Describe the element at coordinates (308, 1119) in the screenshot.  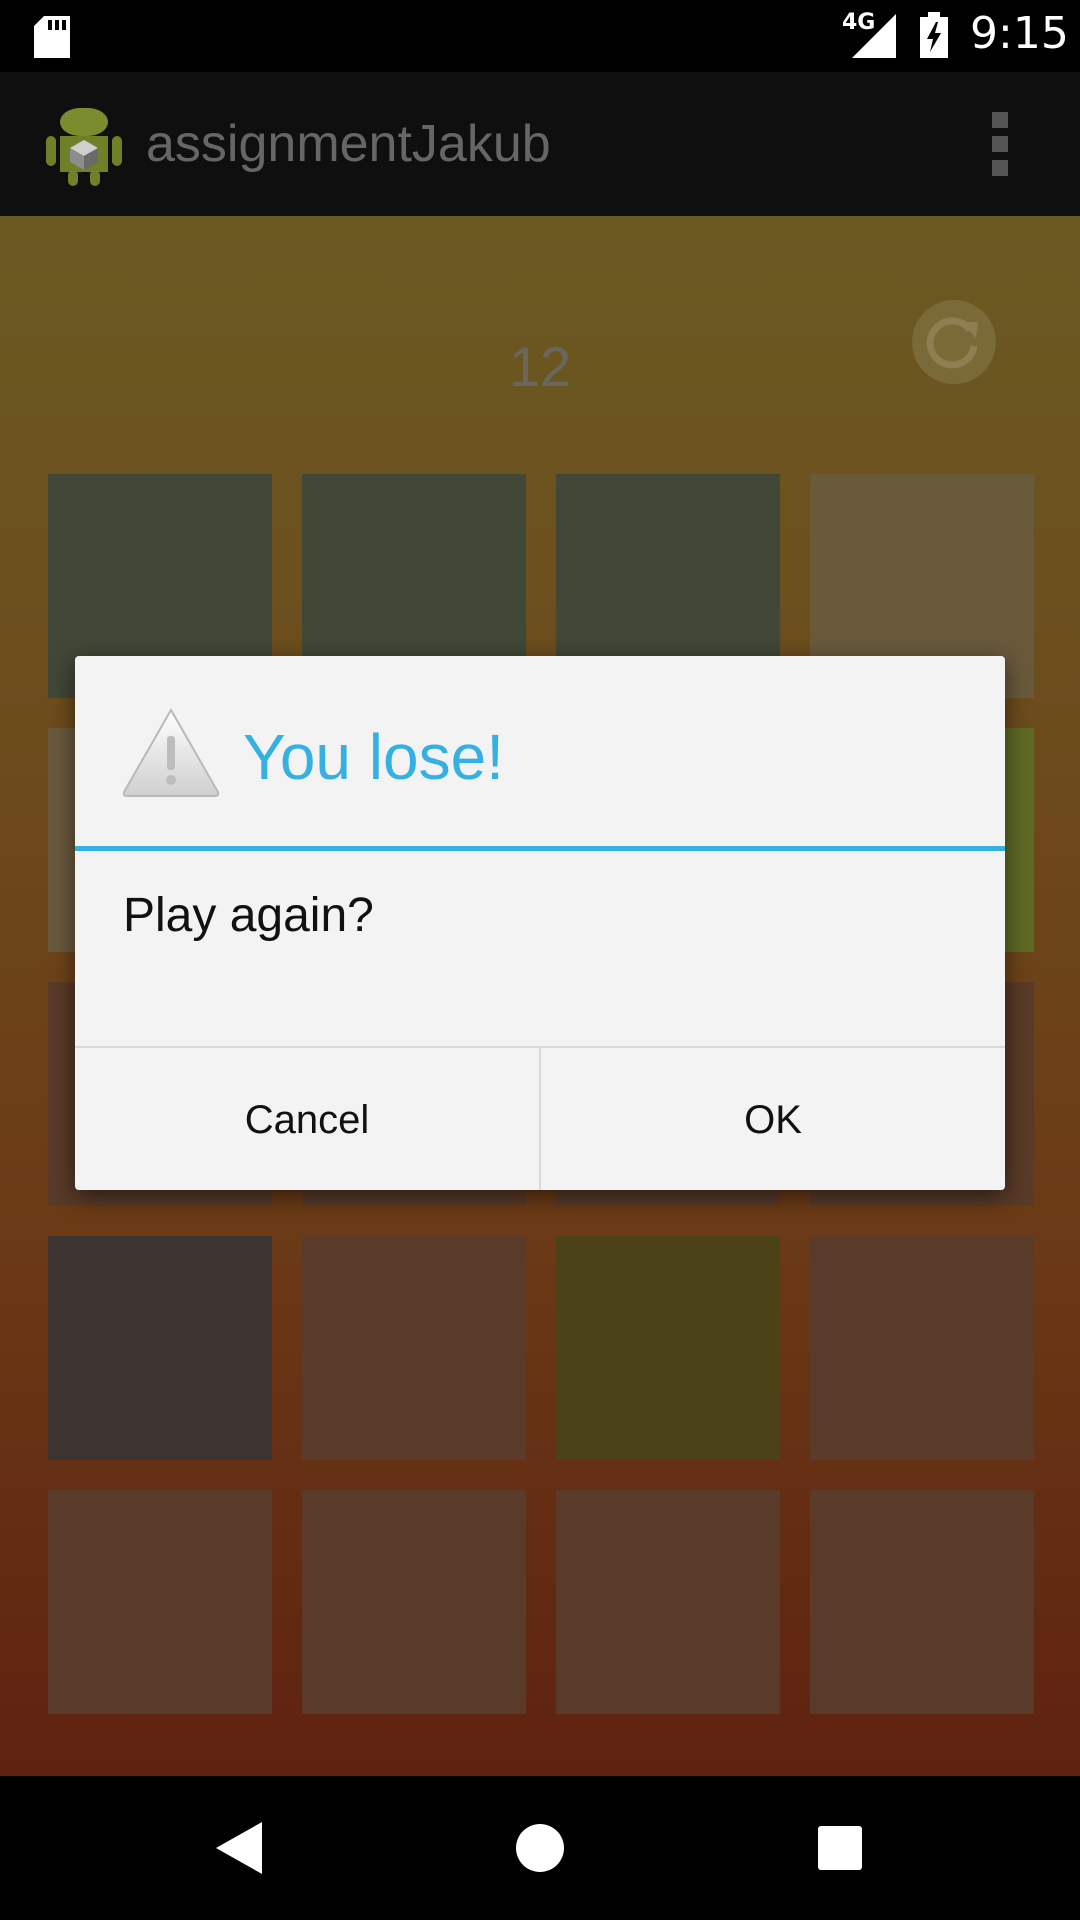
I see `cancel-button: Cancel` at that location.